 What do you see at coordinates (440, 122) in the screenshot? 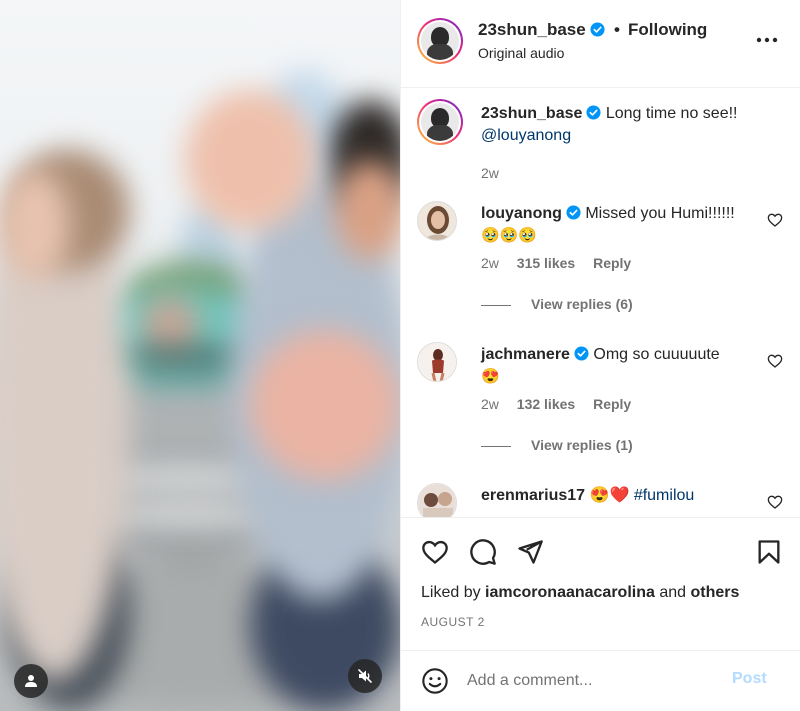
I see `caption-author-avatar` at bounding box center [440, 122].